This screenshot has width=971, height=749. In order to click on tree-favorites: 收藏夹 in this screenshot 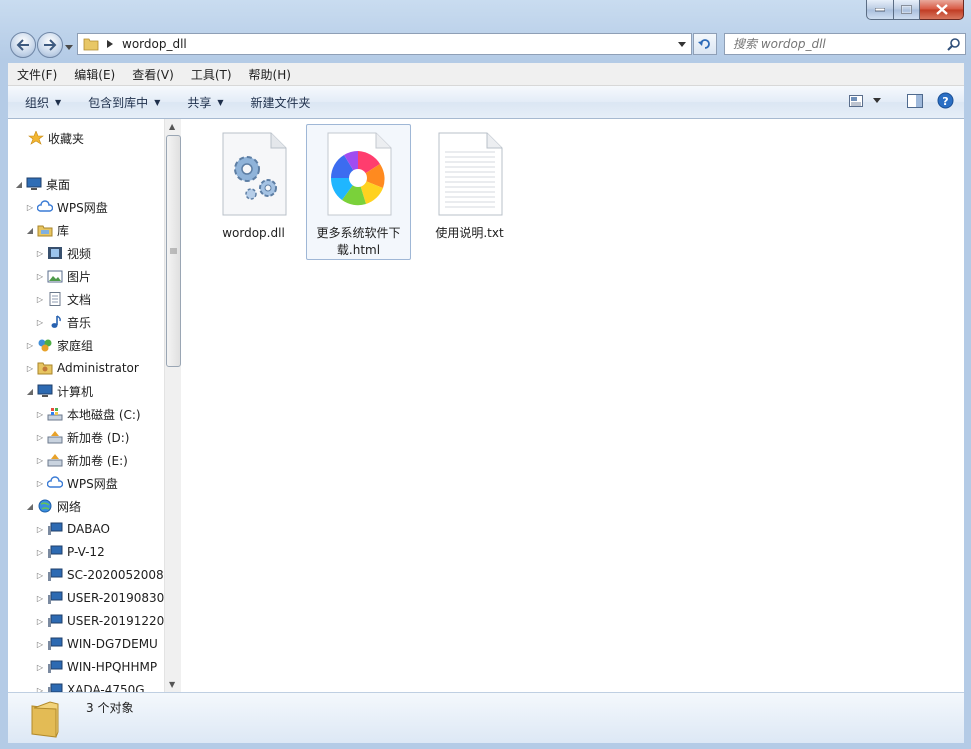, I will do `click(55, 138)`.